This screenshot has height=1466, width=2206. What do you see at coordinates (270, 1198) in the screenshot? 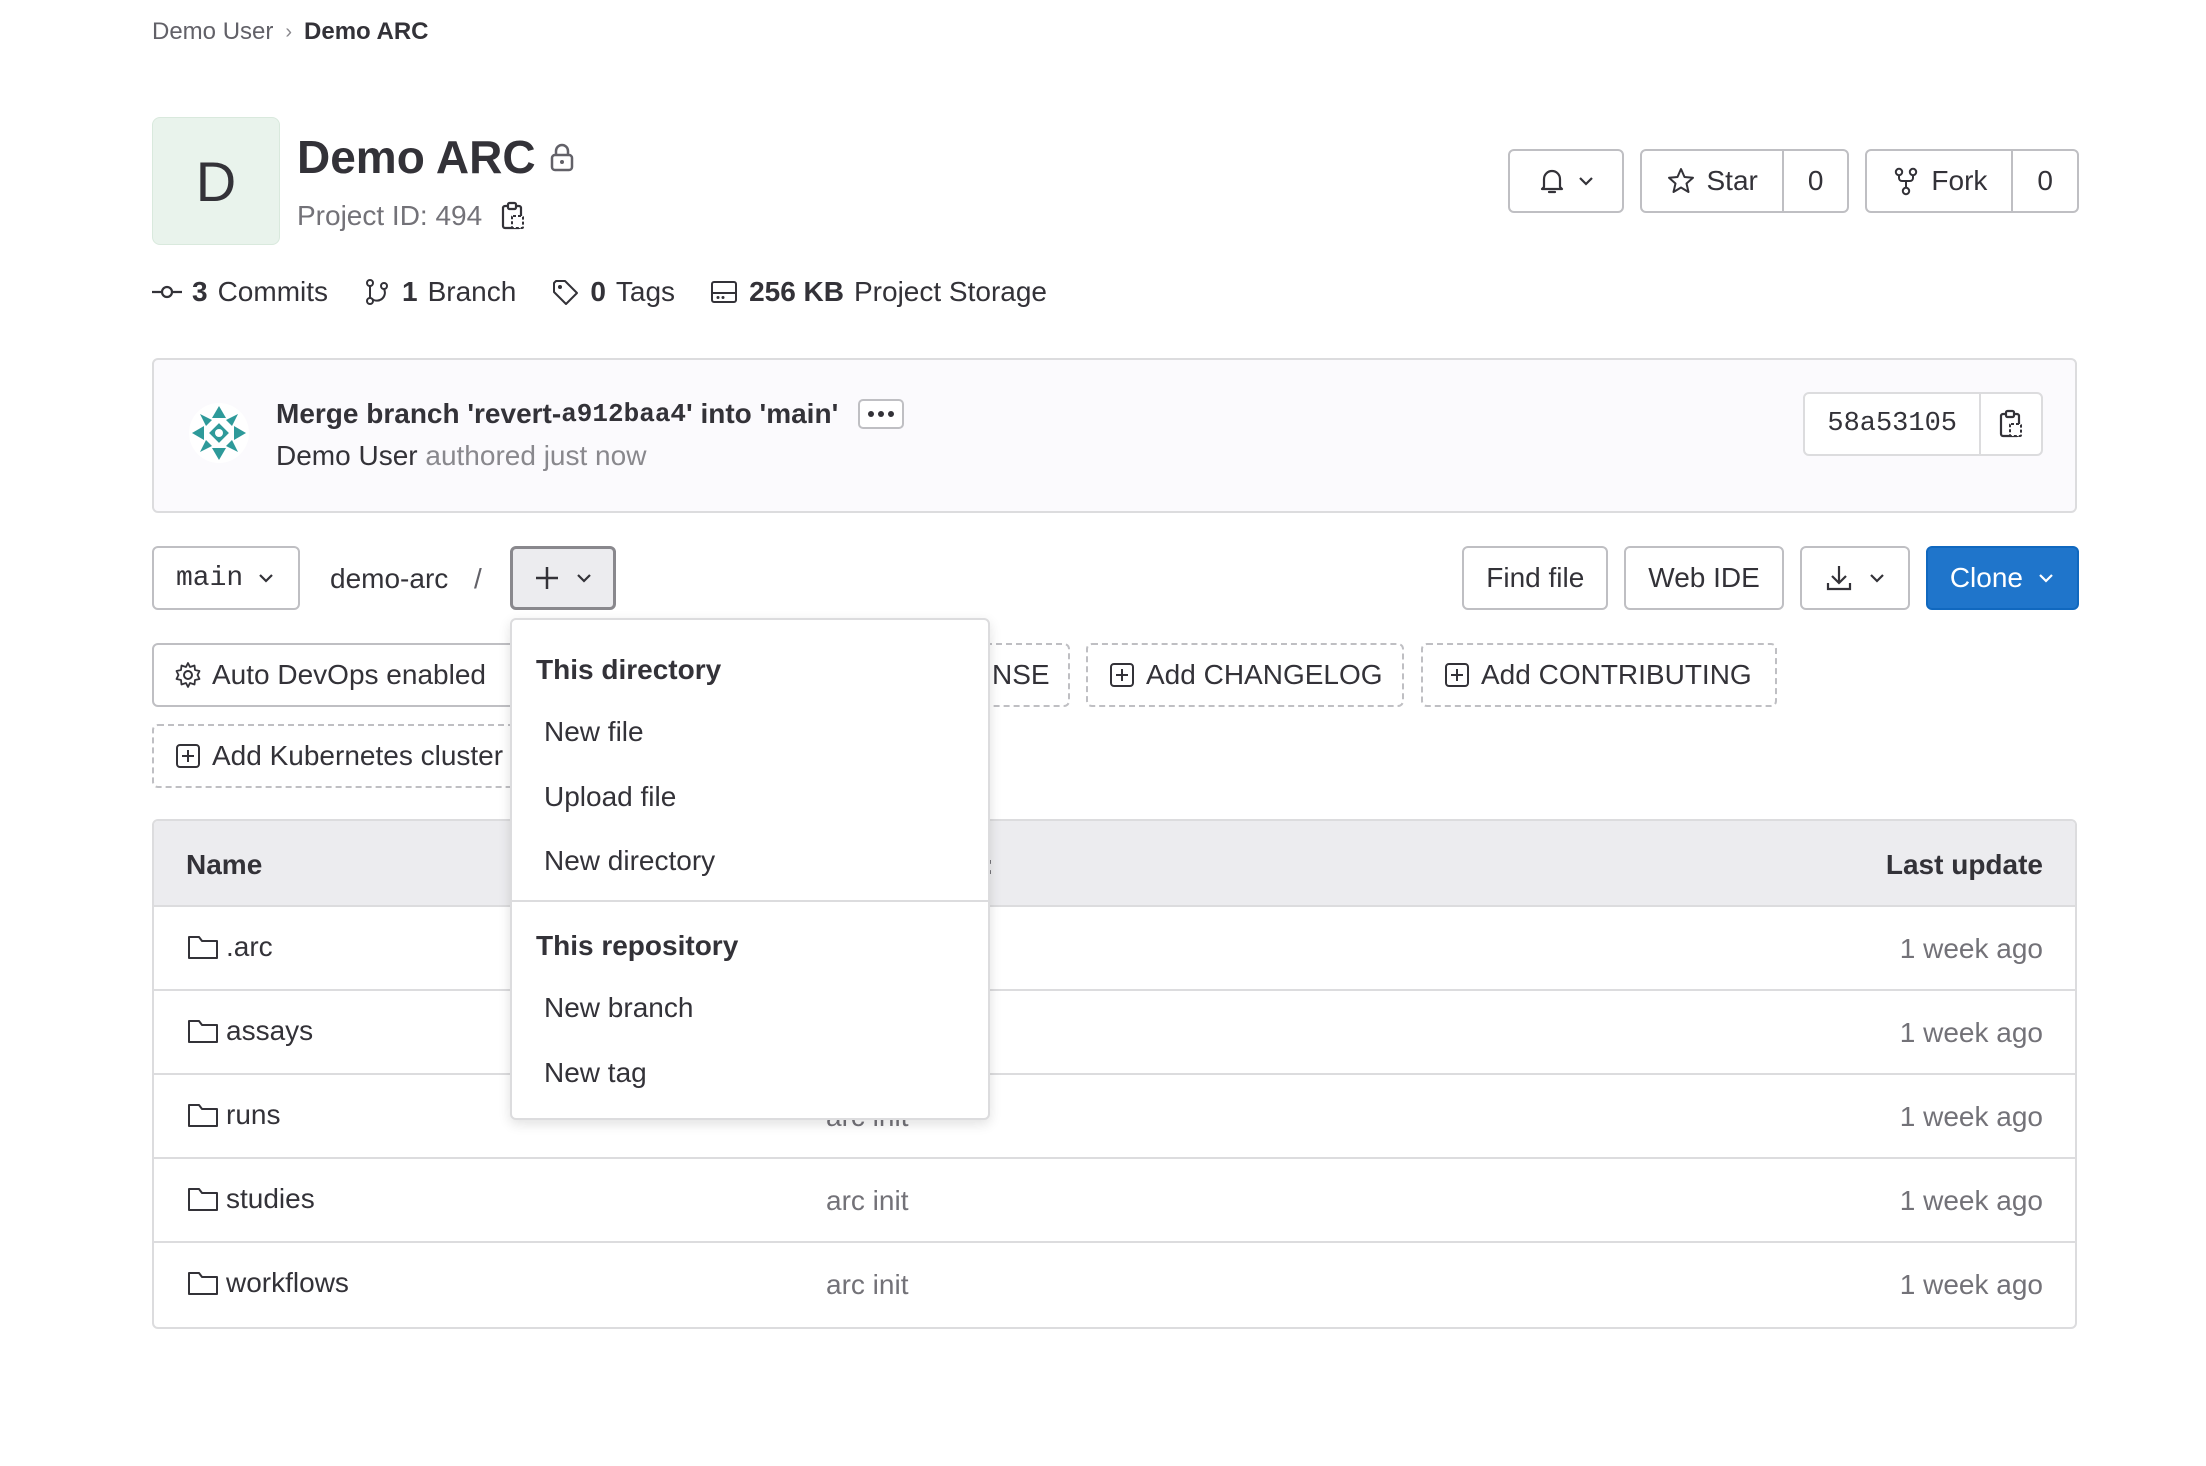
I see `file-name: studies` at bounding box center [270, 1198].